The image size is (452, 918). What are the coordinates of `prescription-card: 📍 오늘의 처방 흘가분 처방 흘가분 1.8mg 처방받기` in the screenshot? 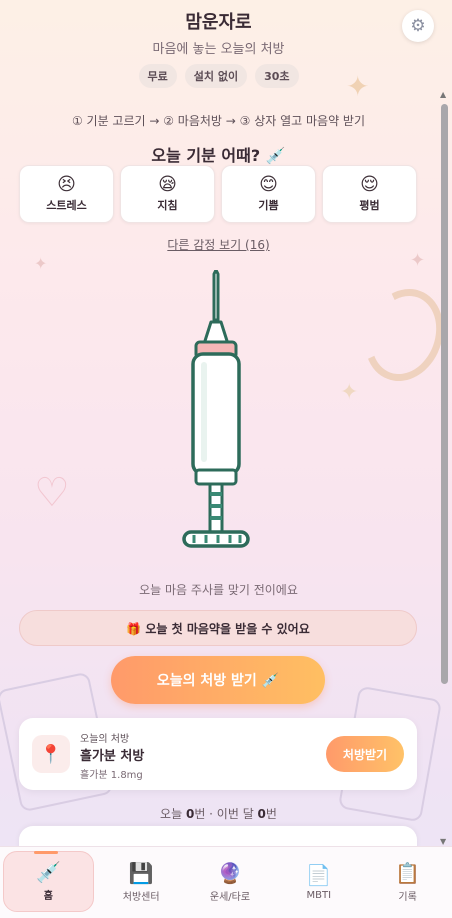 It's located at (218, 754).